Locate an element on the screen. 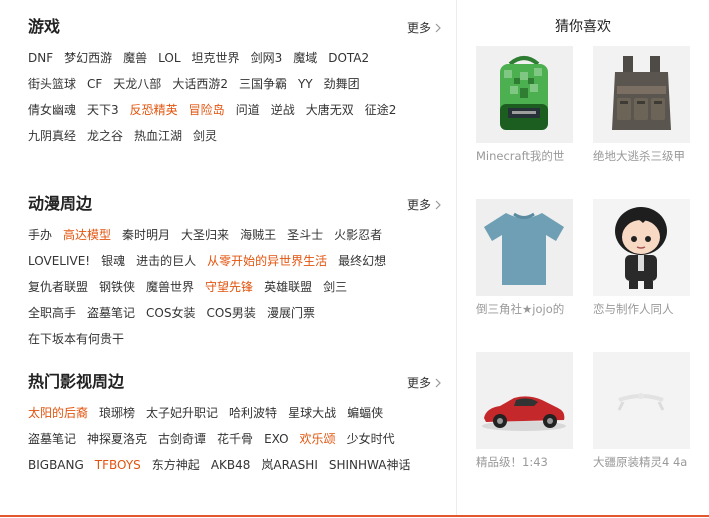  tag-link: 太子妃升职记 is located at coordinates (182, 413).